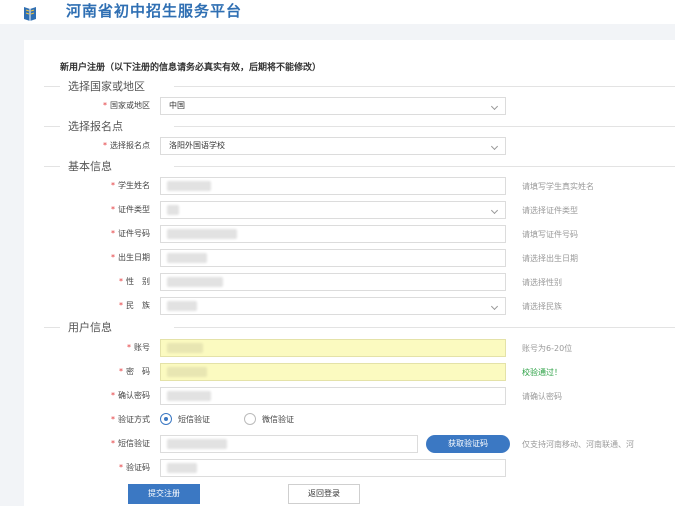  I want to click on row-account: * 账号 账号为6-20位, so click(349, 348).